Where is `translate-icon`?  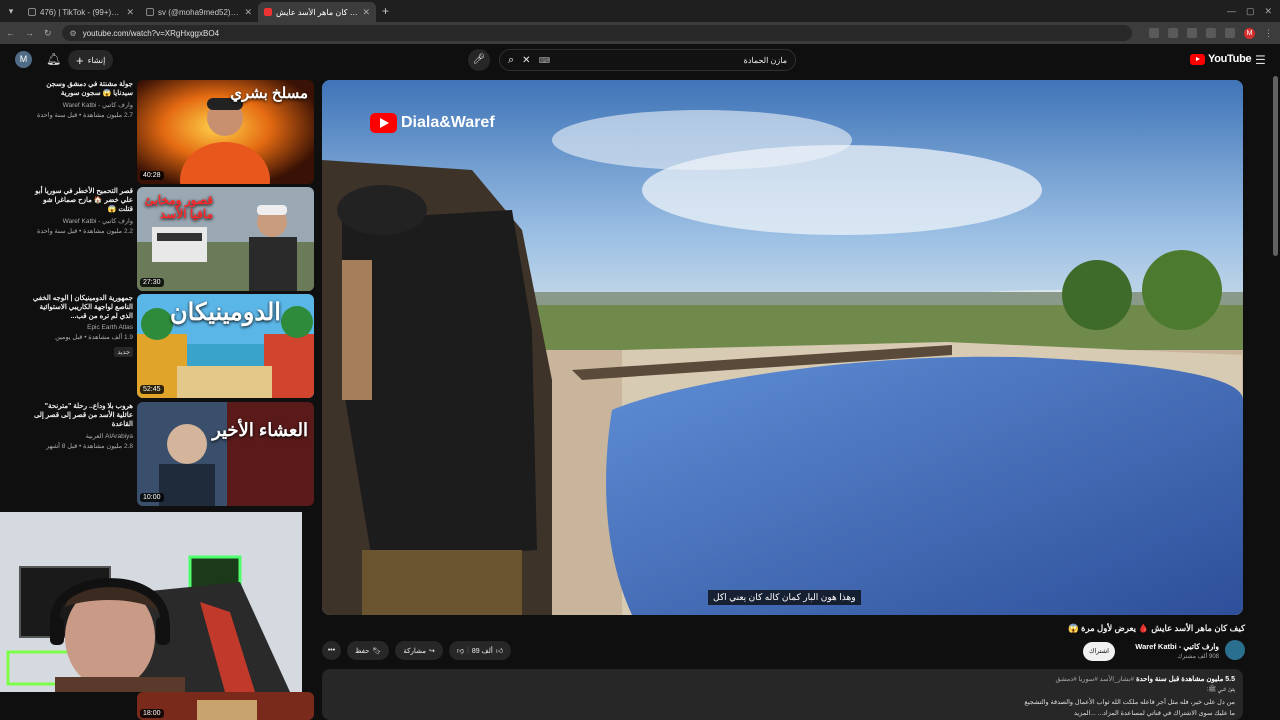
translate-icon is located at coordinates (1154, 33).